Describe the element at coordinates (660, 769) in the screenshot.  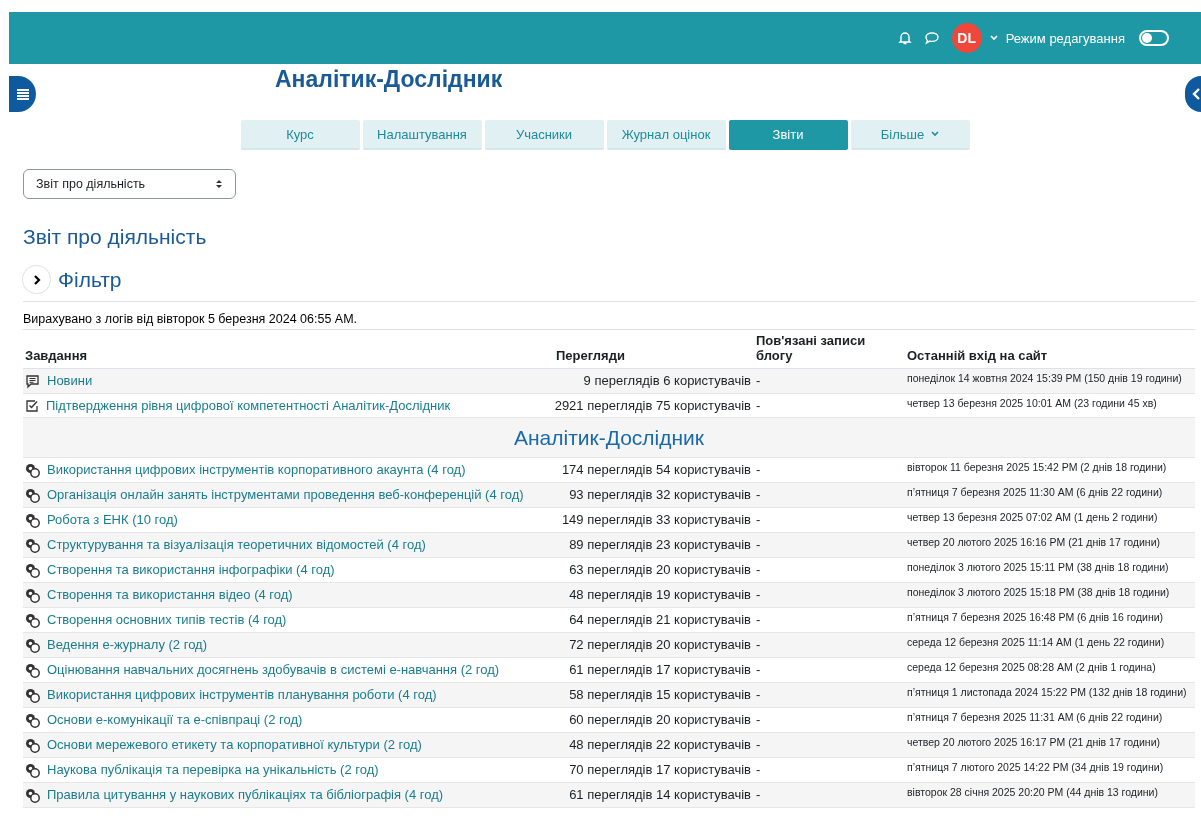
I see `views-count: 70 переглядів 17 користувачів` at that location.